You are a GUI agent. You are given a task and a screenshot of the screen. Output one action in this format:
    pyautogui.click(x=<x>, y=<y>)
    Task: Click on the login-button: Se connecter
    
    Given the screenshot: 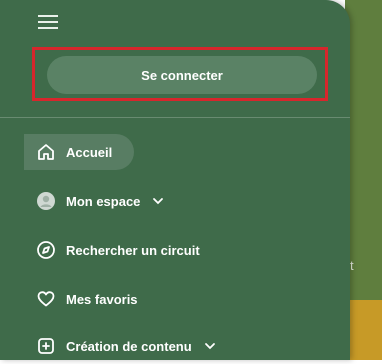 What is the action you would take?
    pyautogui.click(x=182, y=75)
    